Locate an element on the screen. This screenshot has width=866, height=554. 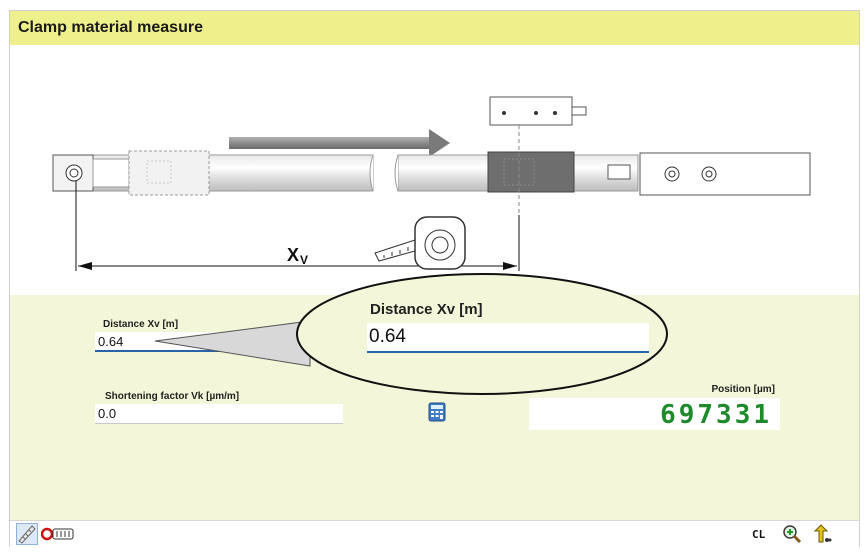
calculator-icon is located at coordinates (437, 412).